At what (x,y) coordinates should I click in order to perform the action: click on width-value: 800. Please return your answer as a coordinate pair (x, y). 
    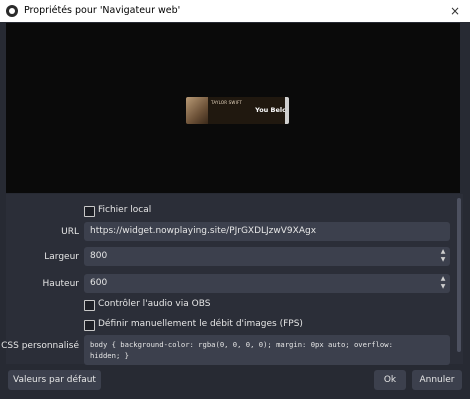
    Looking at the image, I should click on (99, 256).